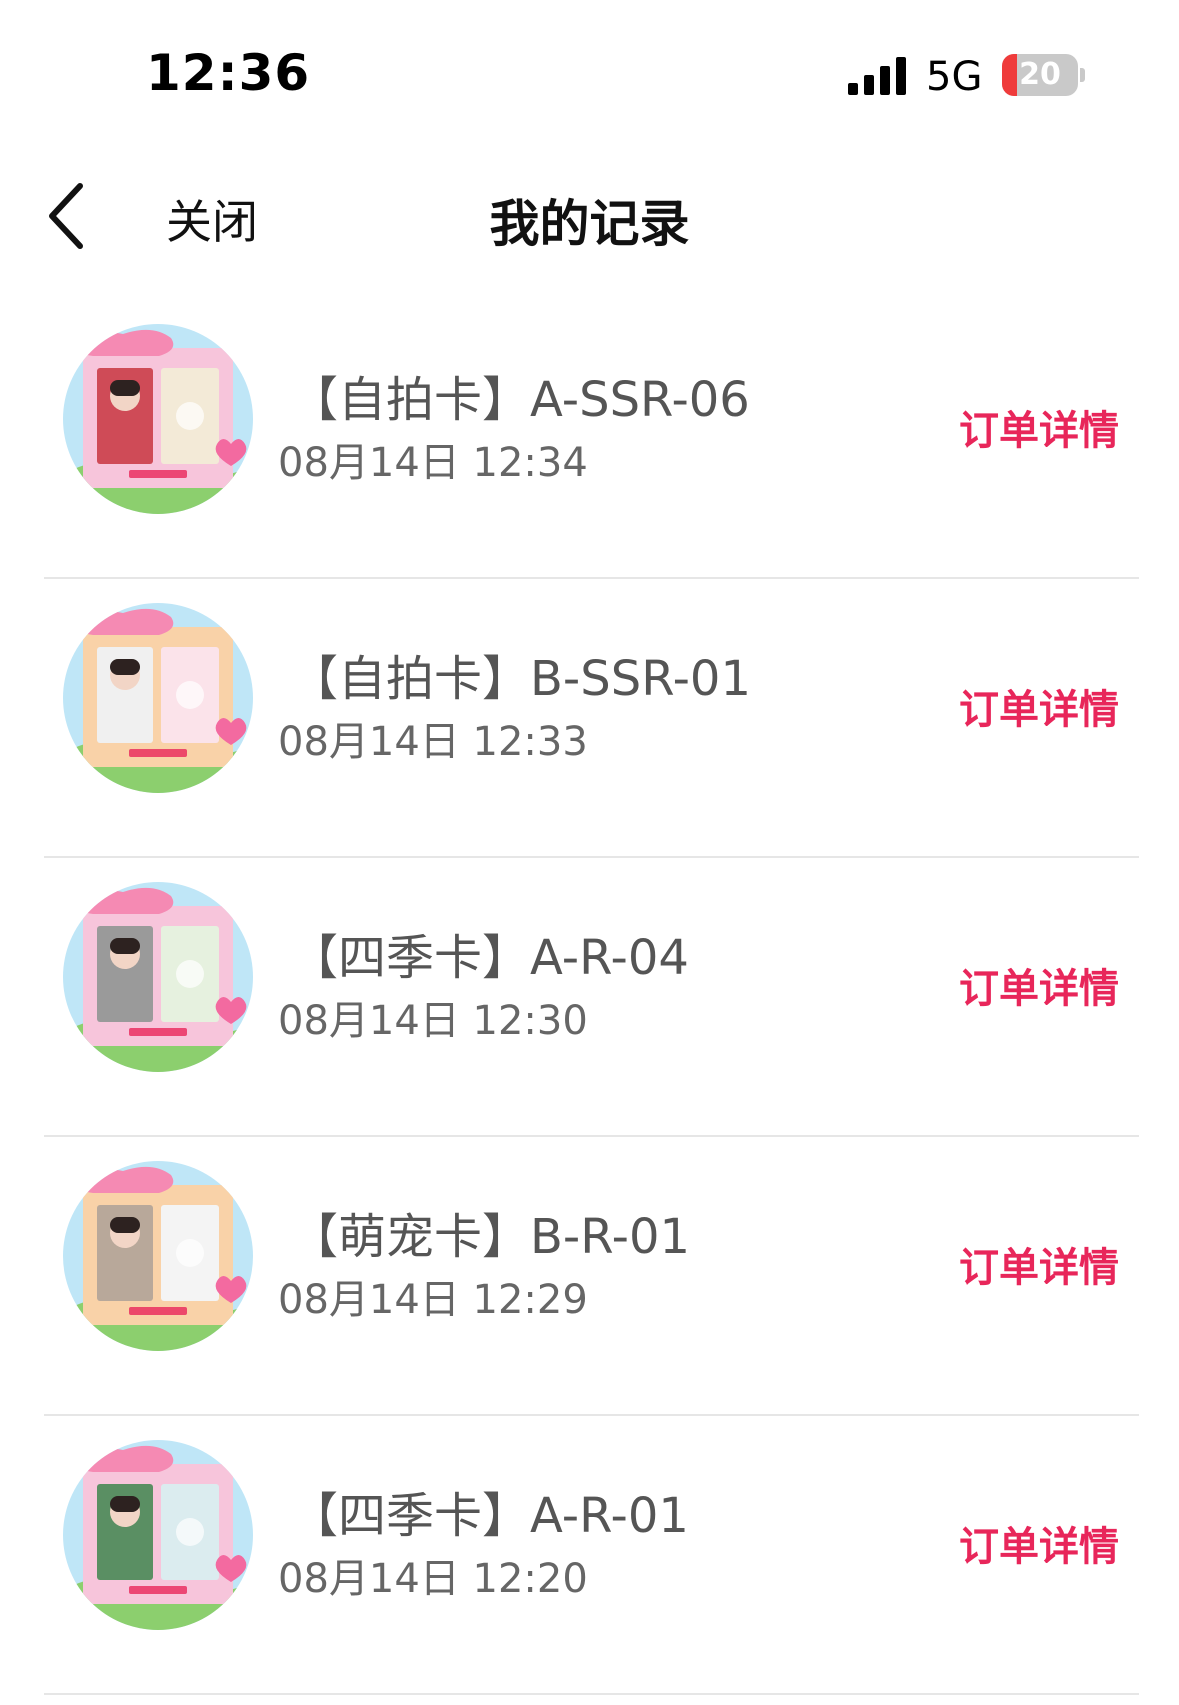 Image resolution: width=1179 pixels, height=1705 pixels. I want to click on battery-indicator: 20, so click(1044, 75).